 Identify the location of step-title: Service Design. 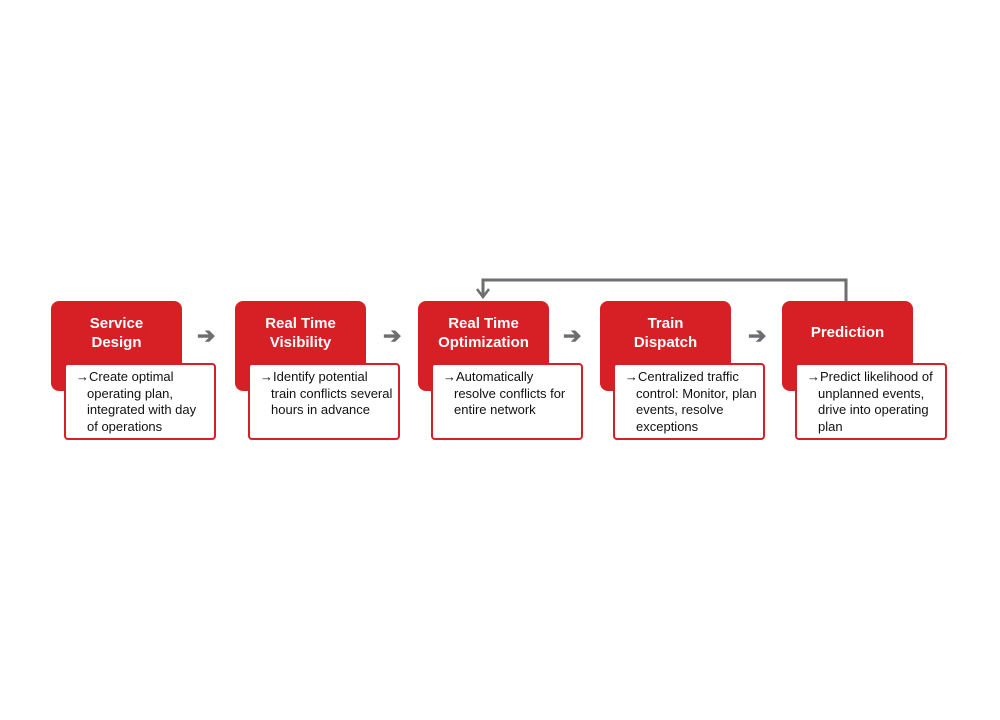
(116, 333).